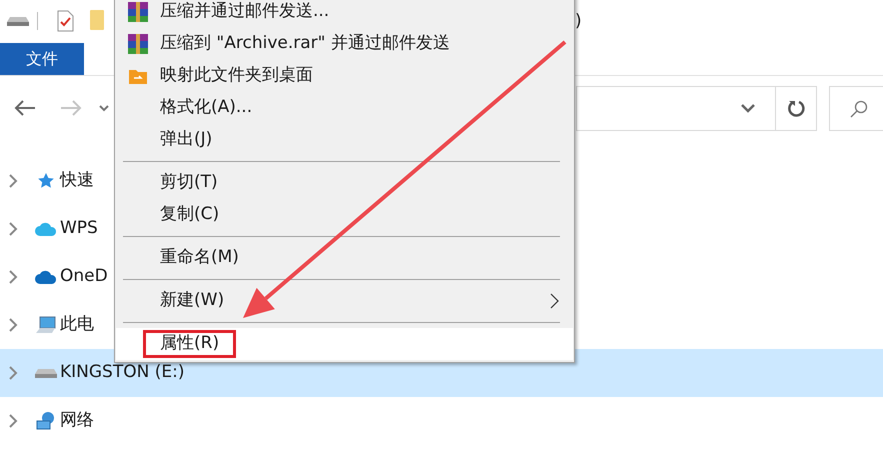  I want to click on nav-label: KINGSTON (E:), so click(122, 372).